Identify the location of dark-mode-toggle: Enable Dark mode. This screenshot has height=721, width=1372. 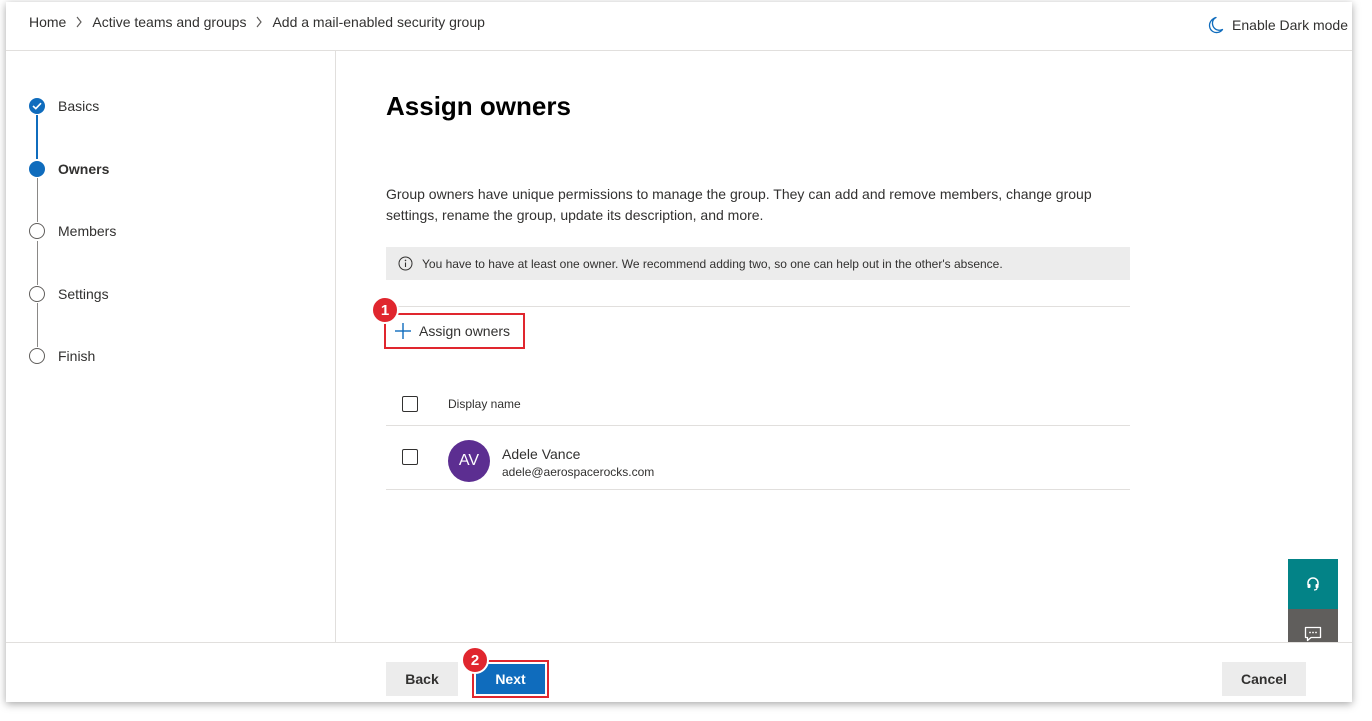
(1278, 25).